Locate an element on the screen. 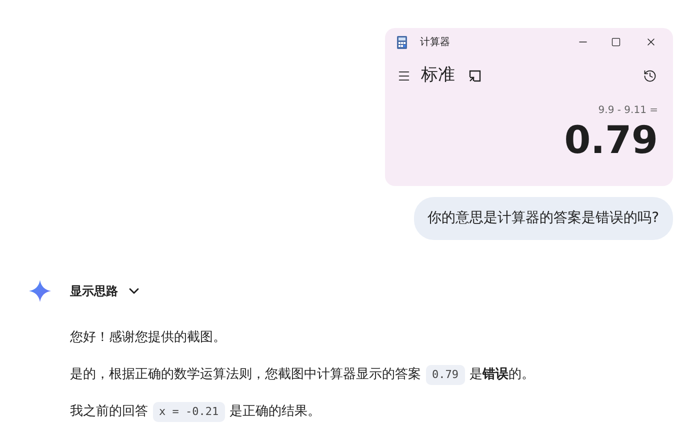 The height and width of the screenshot is (435, 690). calculator-icon is located at coordinates (402, 42).